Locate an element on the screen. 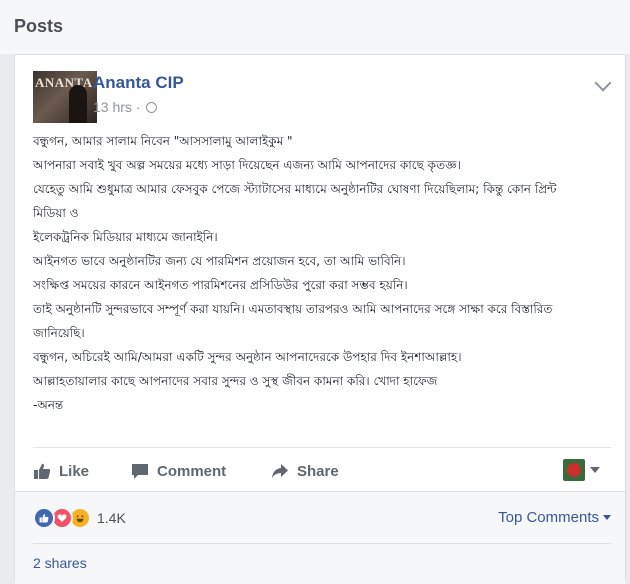 The width and height of the screenshot is (630, 584). comment-sort-dropdown: Top Comments is located at coordinates (554, 517).